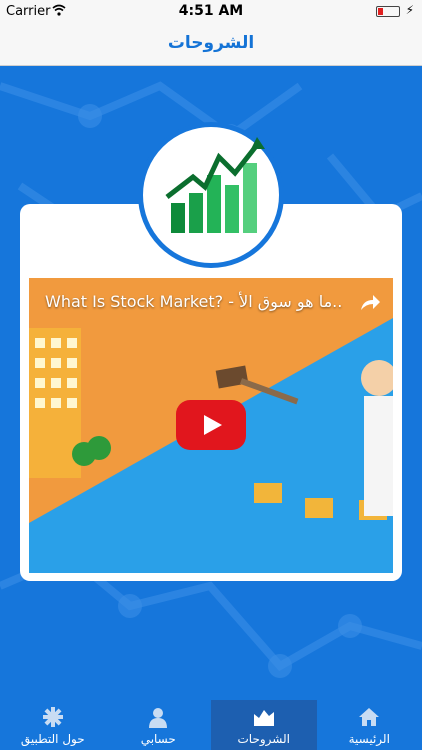 Image resolution: width=422 pixels, height=750 pixels. I want to click on status-bar: Carrier 4:51 AM ⚡, so click(211, 11).